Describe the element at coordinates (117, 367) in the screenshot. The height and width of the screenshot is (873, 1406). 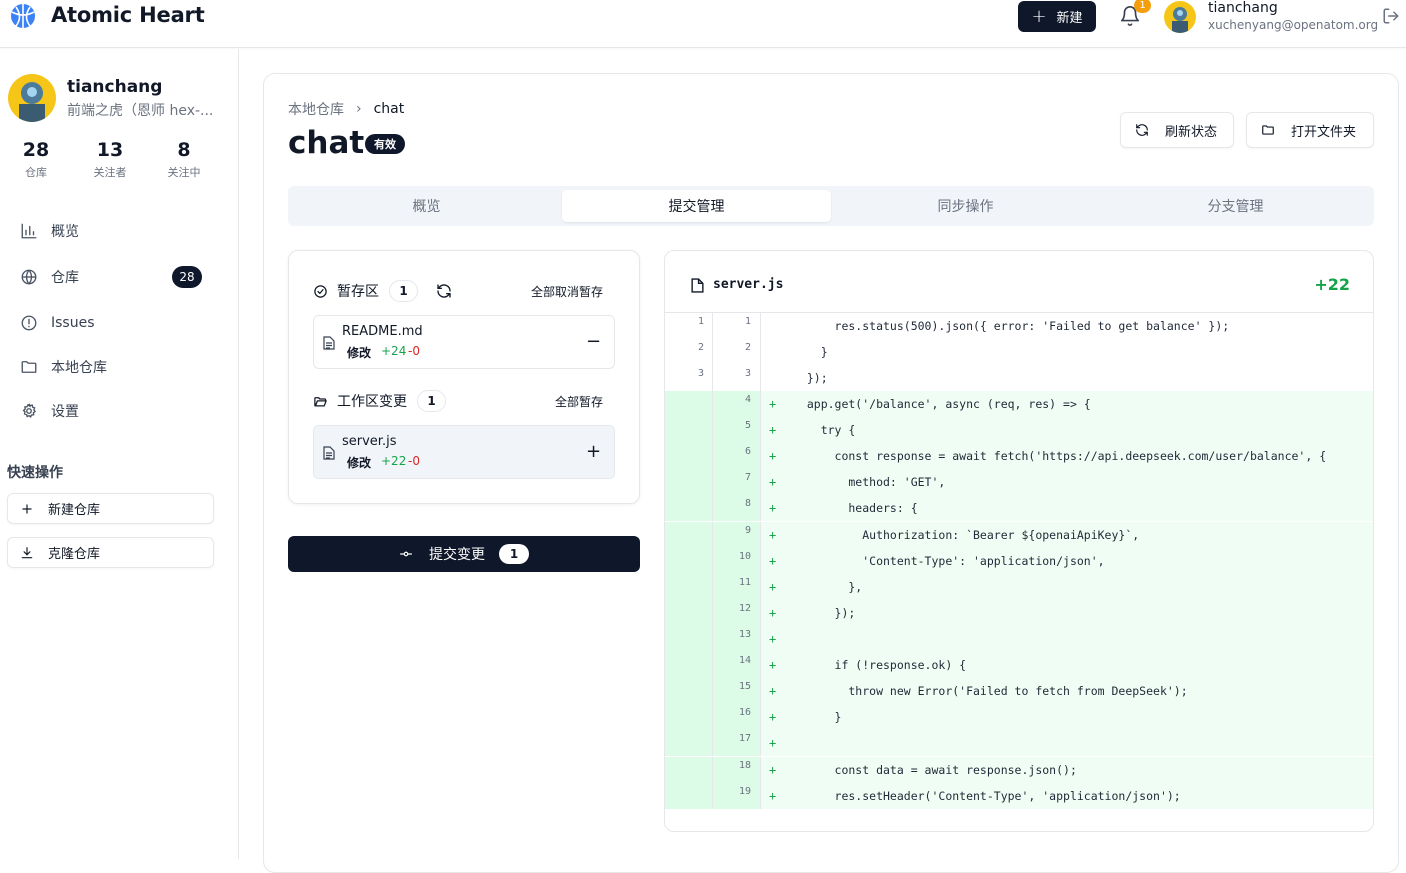
I see `sidebar-item-local-repos: 本地仓库` at that location.